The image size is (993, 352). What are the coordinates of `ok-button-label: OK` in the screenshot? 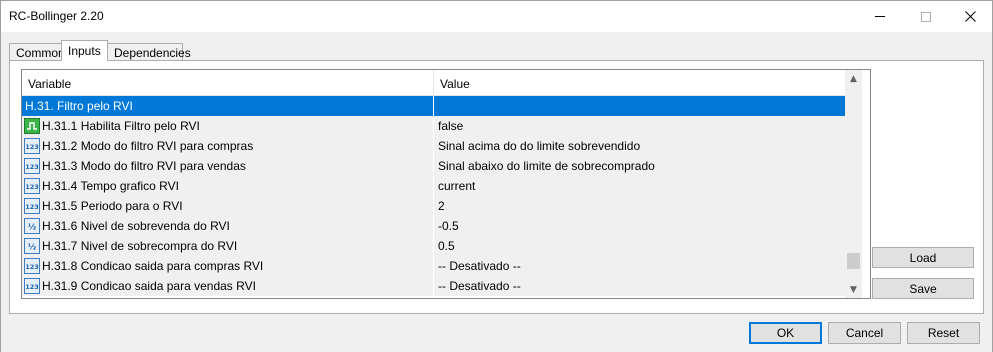 It's located at (785, 333).